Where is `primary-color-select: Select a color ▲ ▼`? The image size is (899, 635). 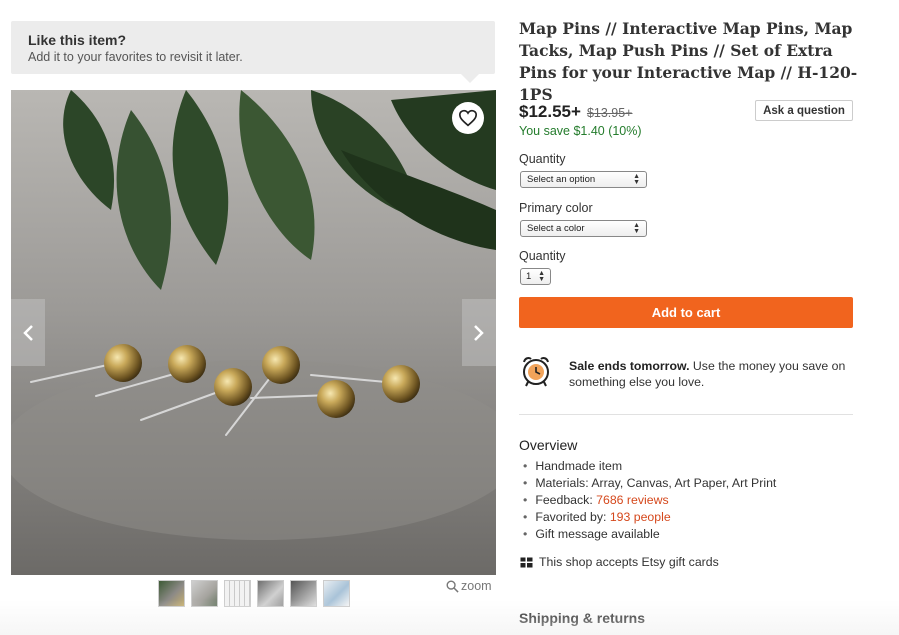
primary-color-select: Select a color ▲ ▼ is located at coordinates (583, 228).